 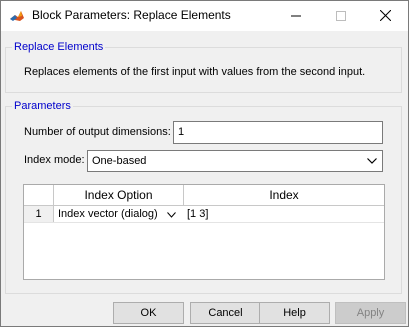 I want to click on close-icon, so click(x=385, y=15).